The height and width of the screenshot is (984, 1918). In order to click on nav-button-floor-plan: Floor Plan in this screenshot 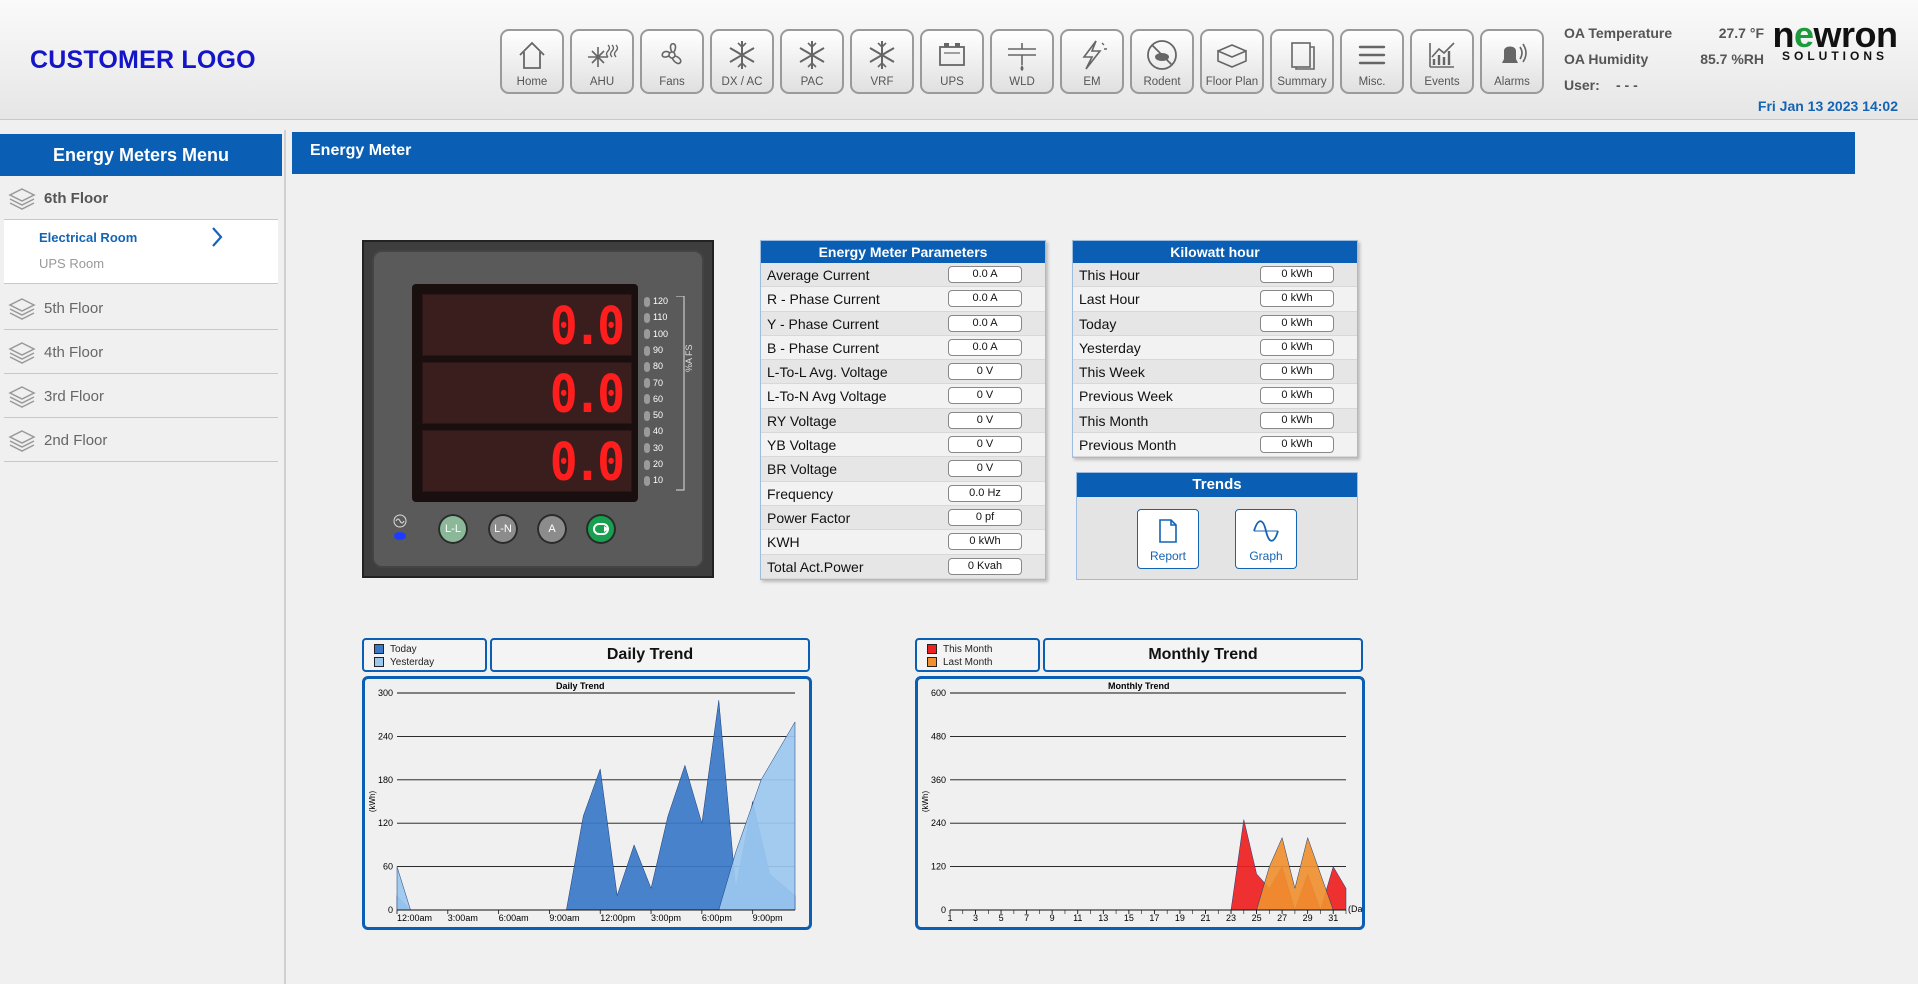, I will do `click(1232, 61)`.